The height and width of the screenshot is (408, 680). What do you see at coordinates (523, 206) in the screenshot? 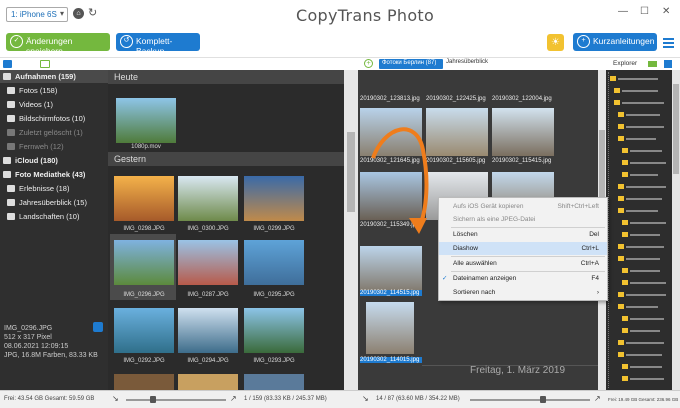
I see `menu-item-copy-to-ios: Aufs iOS Gerät kopieren Shift+Ctrl+Left` at bounding box center [523, 206].